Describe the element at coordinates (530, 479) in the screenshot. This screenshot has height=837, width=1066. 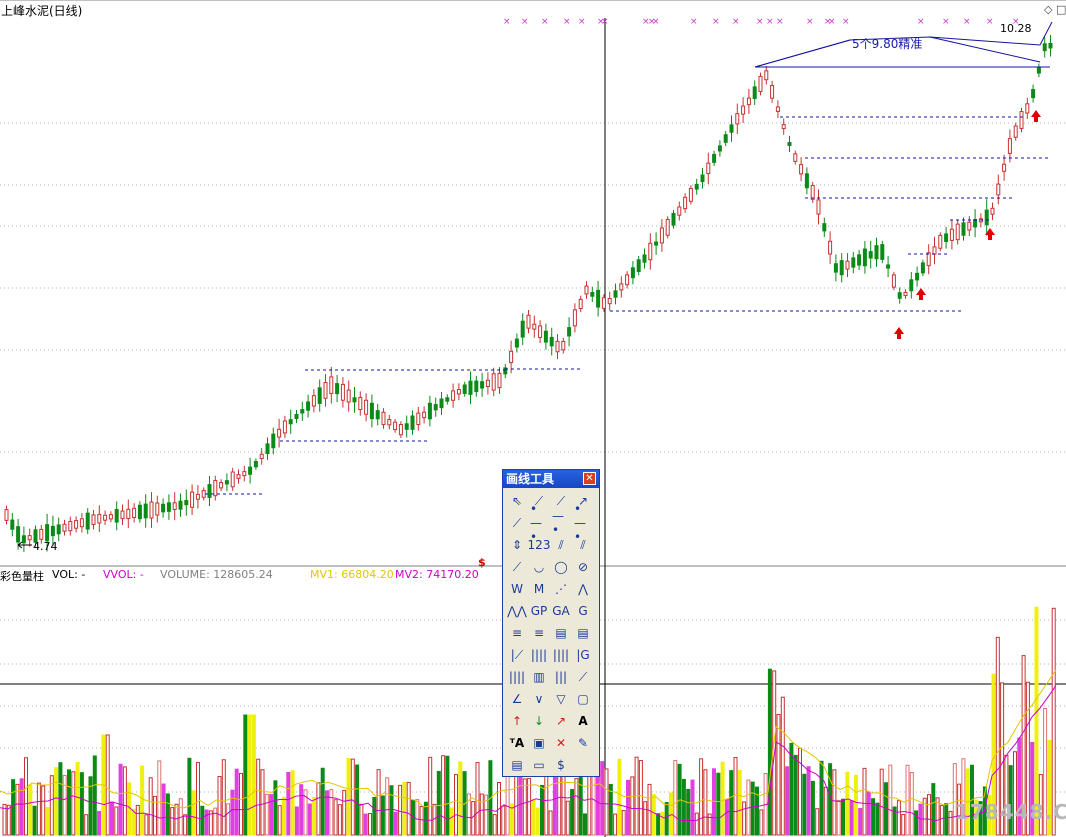
I see `toolbox-title: 画线工具` at that location.